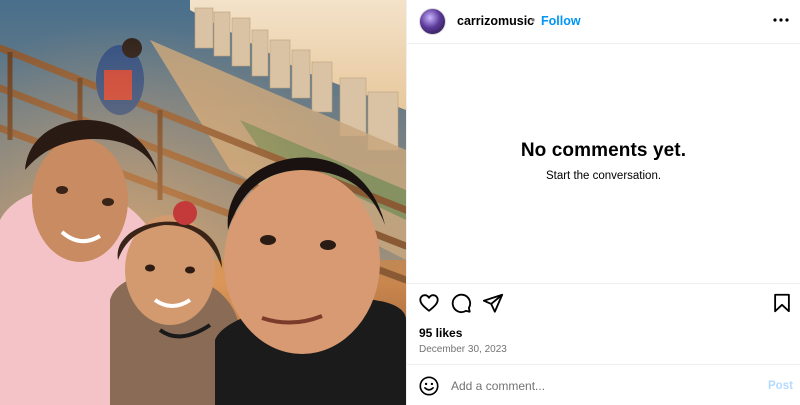 The height and width of the screenshot is (405, 800). Describe the element at coordinates (781, 20) in the screenshot. I see `more-horizontal-icon` at that location.